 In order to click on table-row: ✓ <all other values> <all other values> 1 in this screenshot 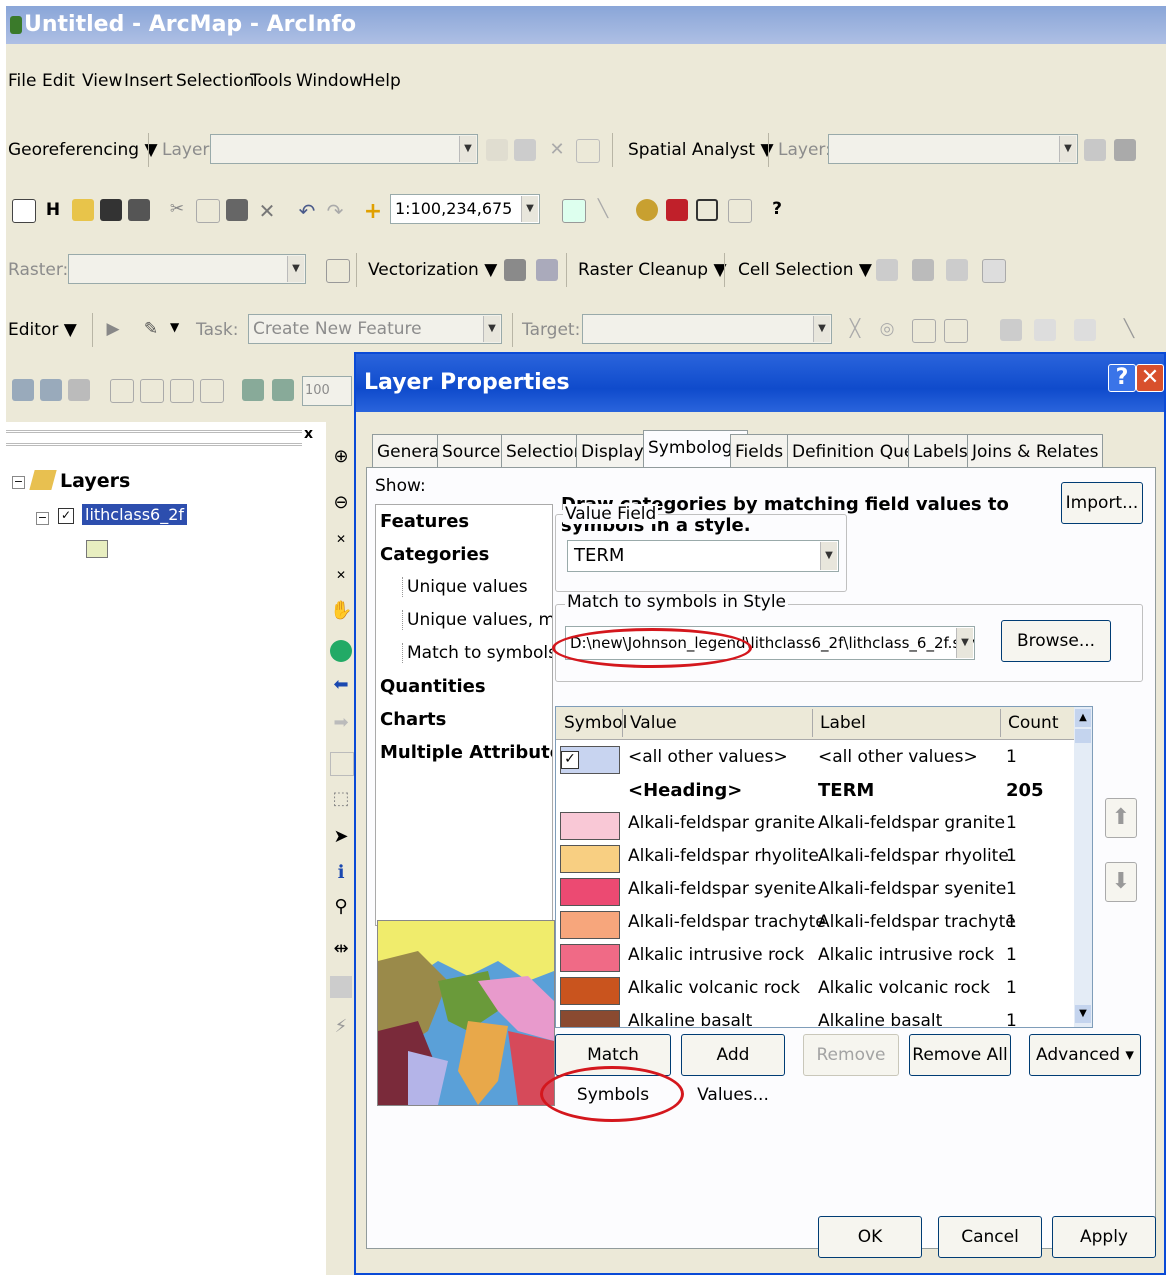, I will do `click(811, 759)`.